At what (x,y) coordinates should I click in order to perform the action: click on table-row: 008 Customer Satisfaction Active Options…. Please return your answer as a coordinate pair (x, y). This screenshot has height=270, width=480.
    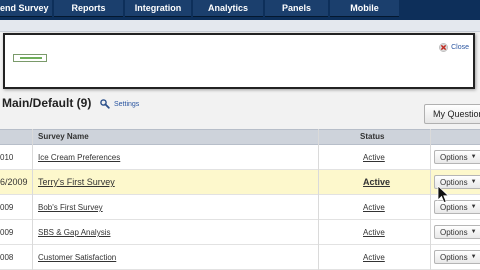
    Looking at the image, I should click on (240, 257).